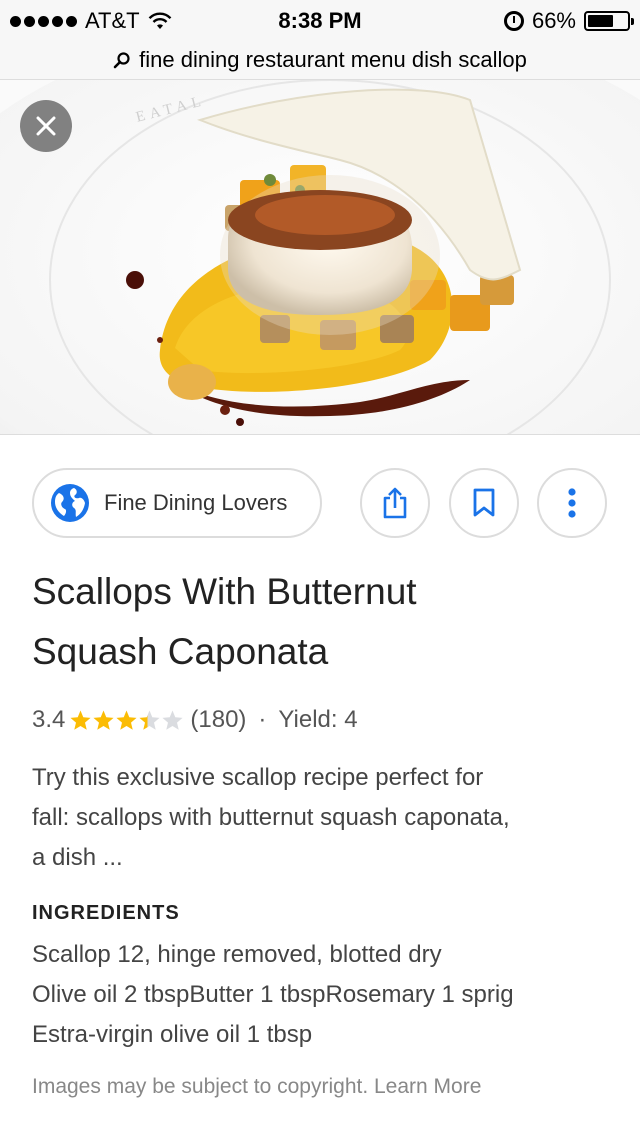 This screenshot has width=640, height=1136. I want to click on more-options-button, so click(572, 503).